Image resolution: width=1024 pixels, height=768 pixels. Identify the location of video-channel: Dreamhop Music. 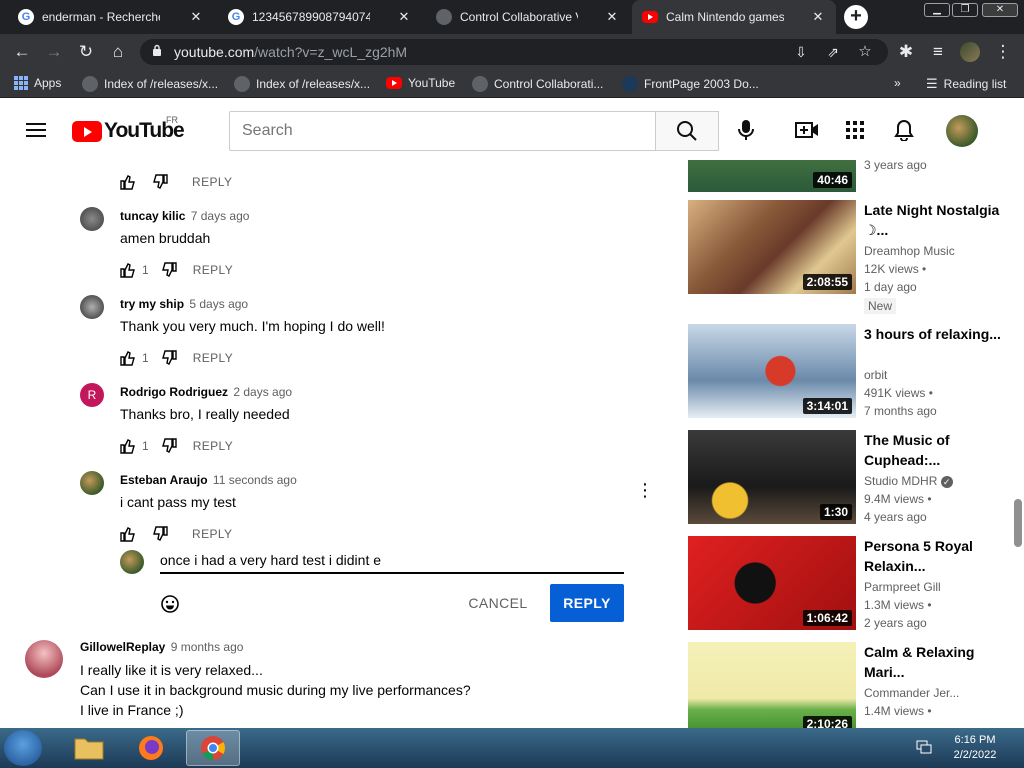
(909, 251).